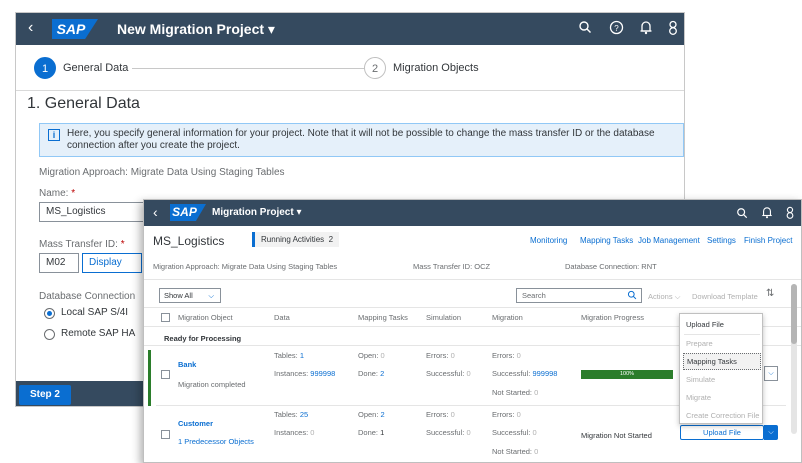  What do you see at coordinates (770, 293) in the screenshot?
I see `sort-icon: ⇅` at bounding box center [770, 293].